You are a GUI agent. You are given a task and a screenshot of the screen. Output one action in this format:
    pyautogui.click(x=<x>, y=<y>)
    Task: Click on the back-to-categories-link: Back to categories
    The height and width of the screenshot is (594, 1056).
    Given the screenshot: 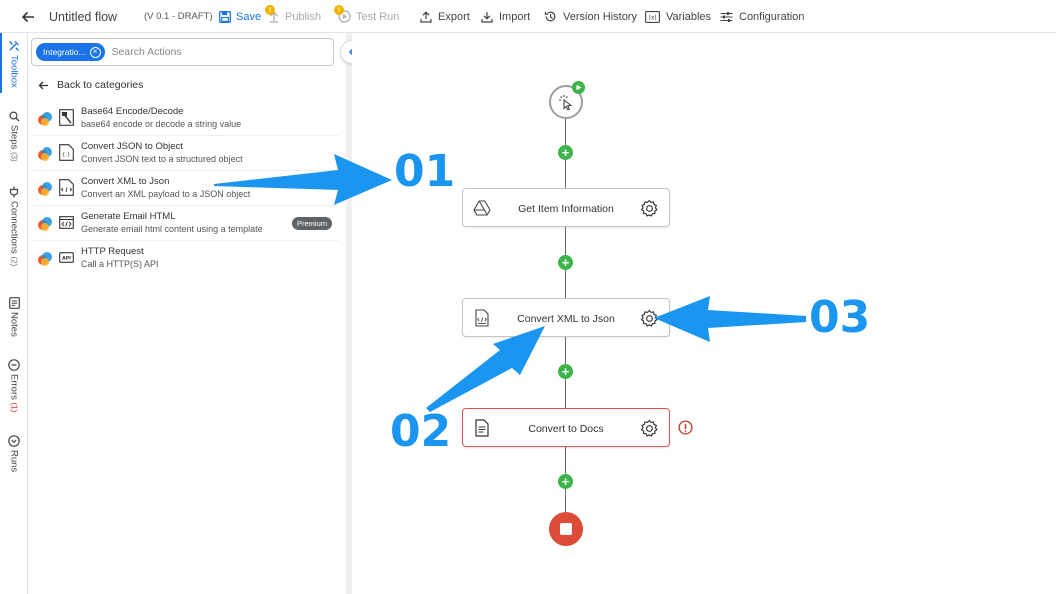 What is the action you would take?
    pyautogui.click(x=90, y=85)
    